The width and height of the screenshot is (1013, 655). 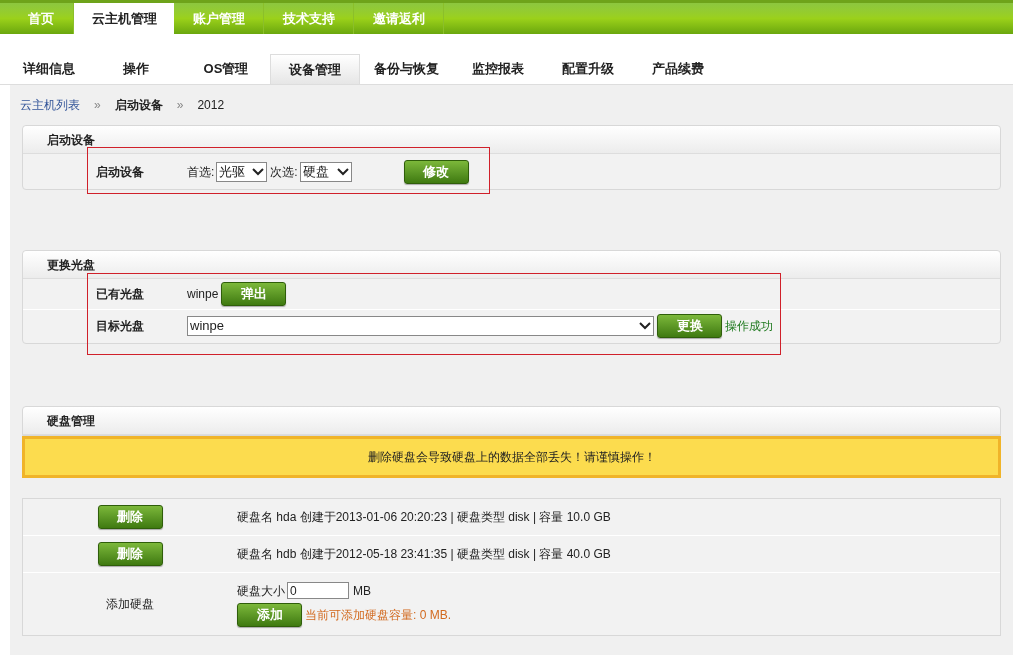 I want to click on sub-tab: 备份与恢复, so click(x=406, y=69).